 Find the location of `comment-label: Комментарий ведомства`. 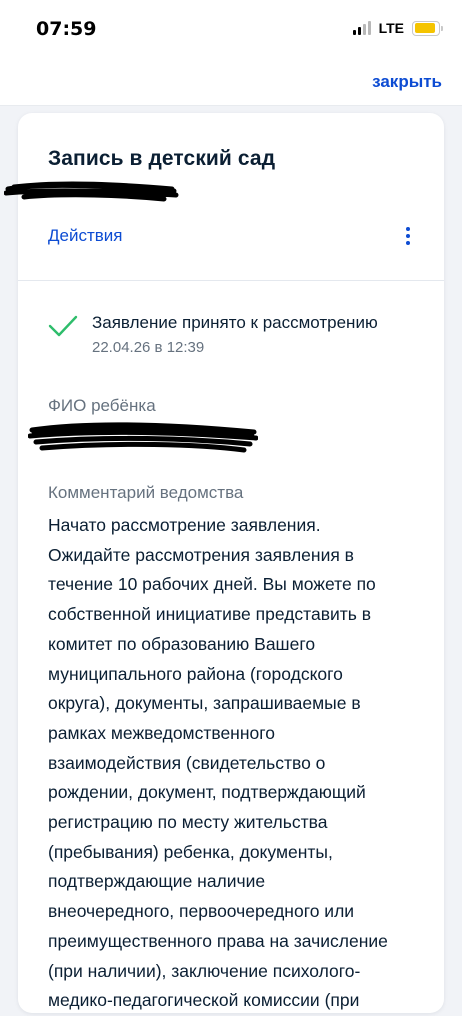

comment-label: Комментарий ведомства is located at coordinates (146, 492).